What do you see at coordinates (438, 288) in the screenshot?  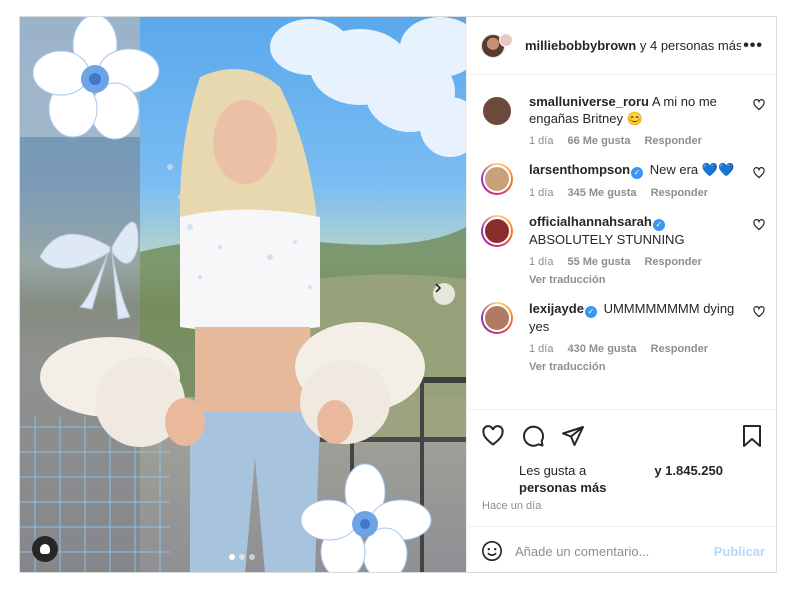 I see `chevron-right-icon` at bounding box center [438, 288].